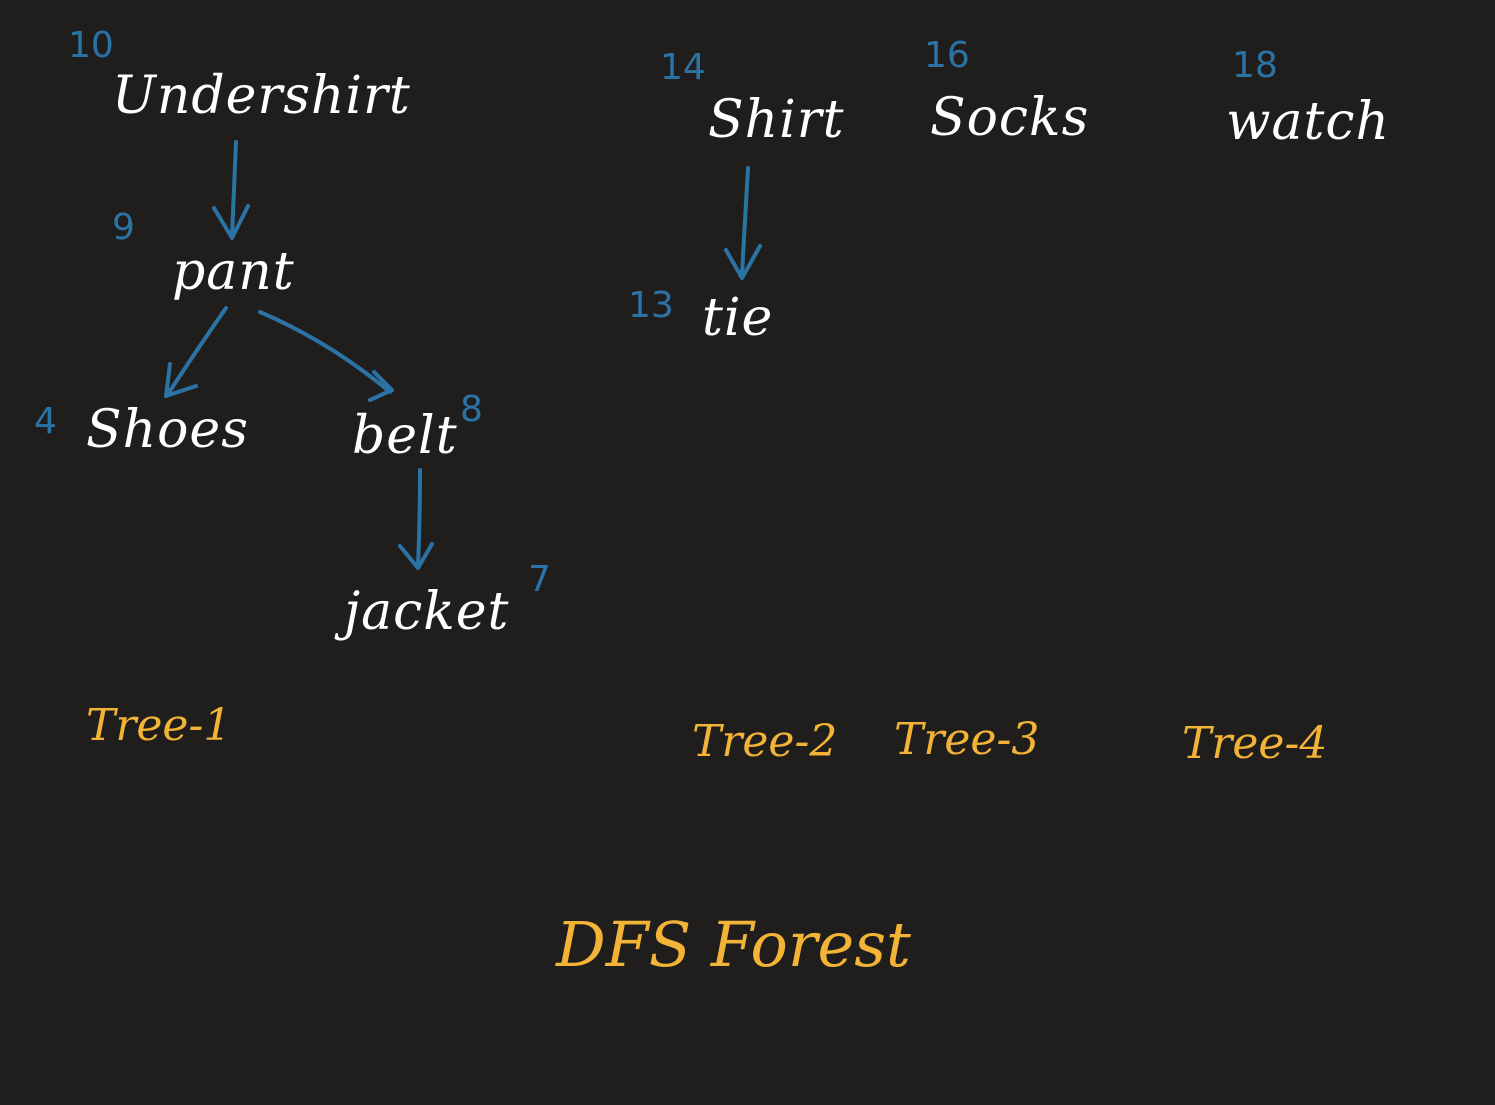  I want to click on tree-caption-4: Tree-4, so click(1255, 743).